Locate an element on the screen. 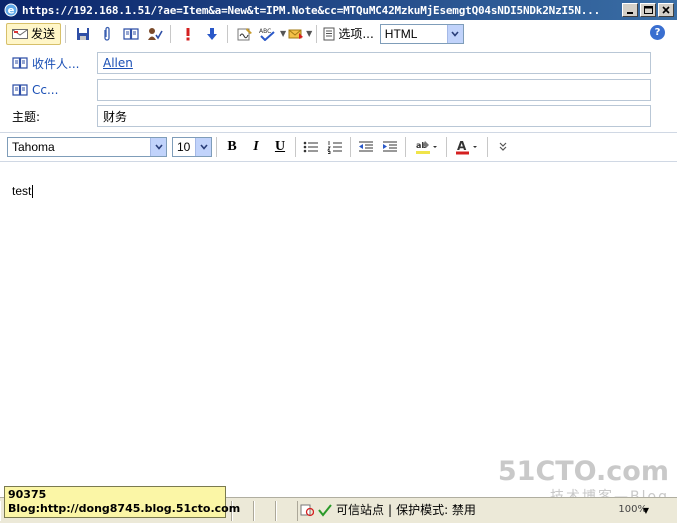 The image size is (677, 523). bulleted-list-button is located at coordinates (311, 147).